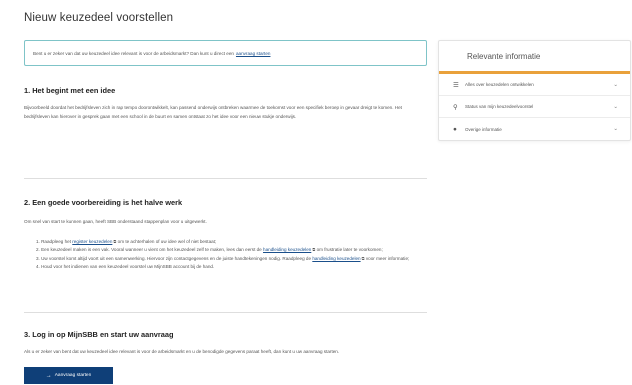  Describe the element at coordinates (73, 375) in the screenshot. I see `start-request-label: Aanvraag starten` at that location.